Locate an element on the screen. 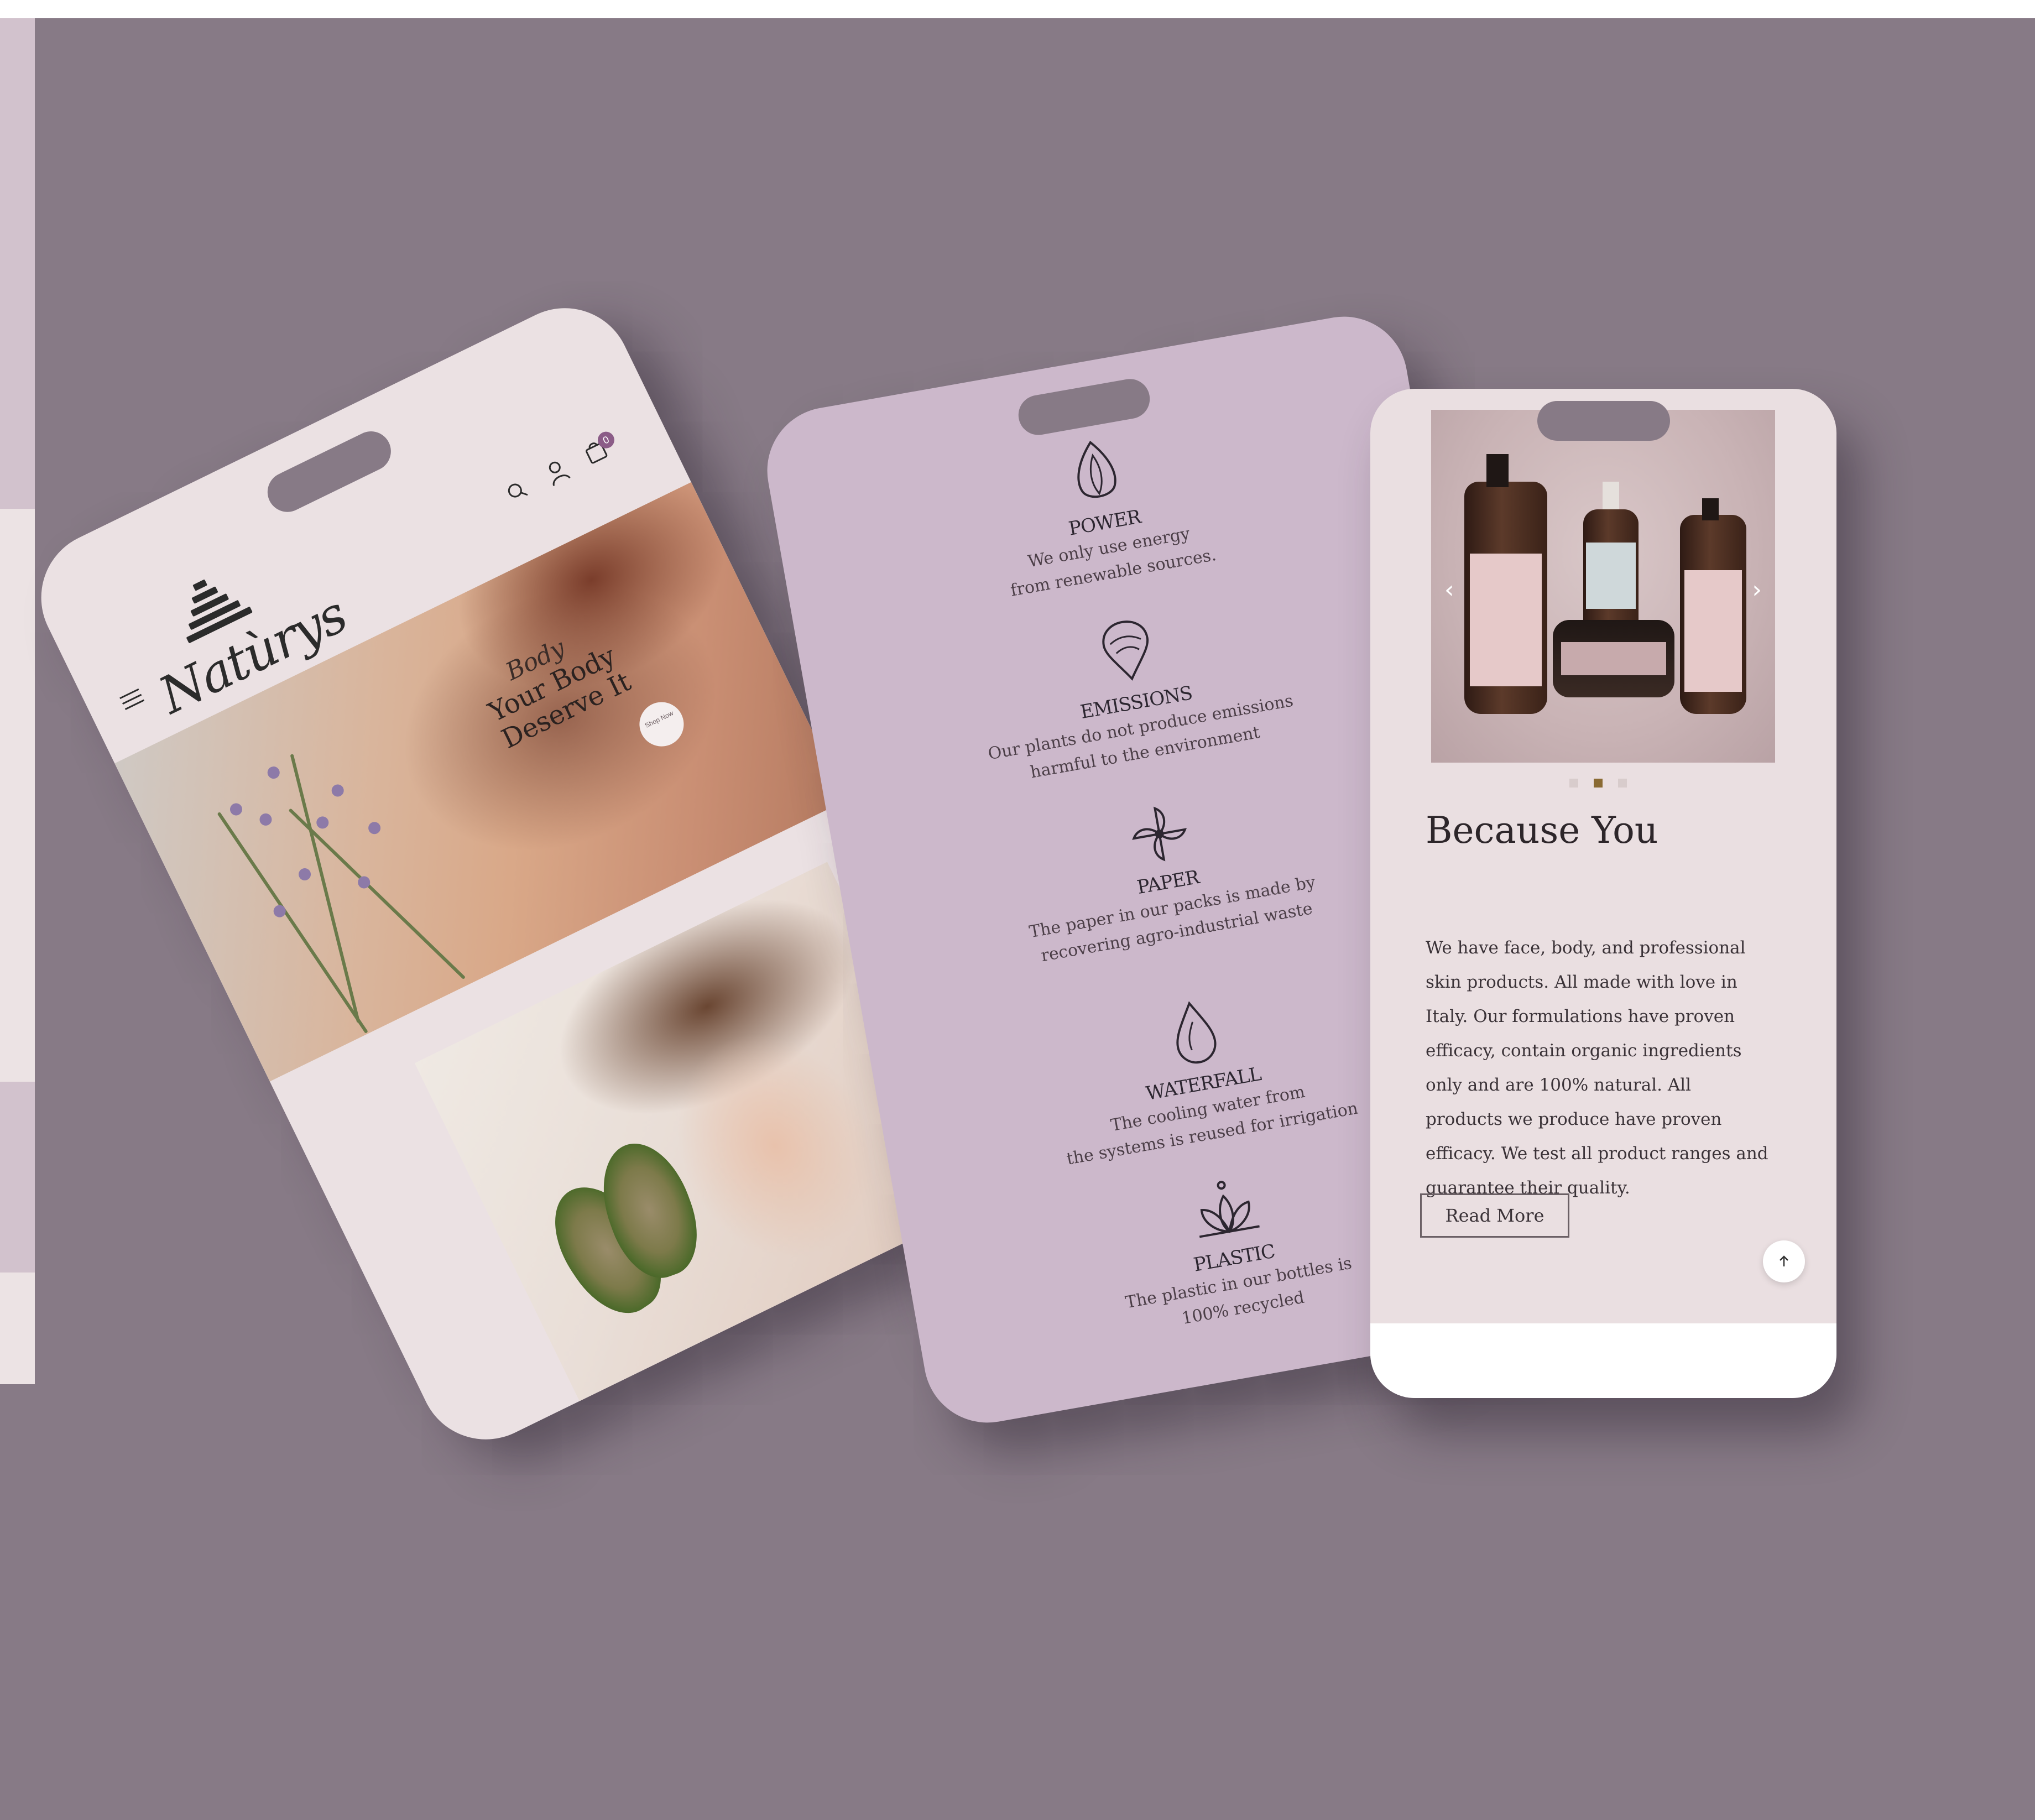 The width and height of the screenshot is (2035, 1820). search-icon is located at coordinates (517, 491).